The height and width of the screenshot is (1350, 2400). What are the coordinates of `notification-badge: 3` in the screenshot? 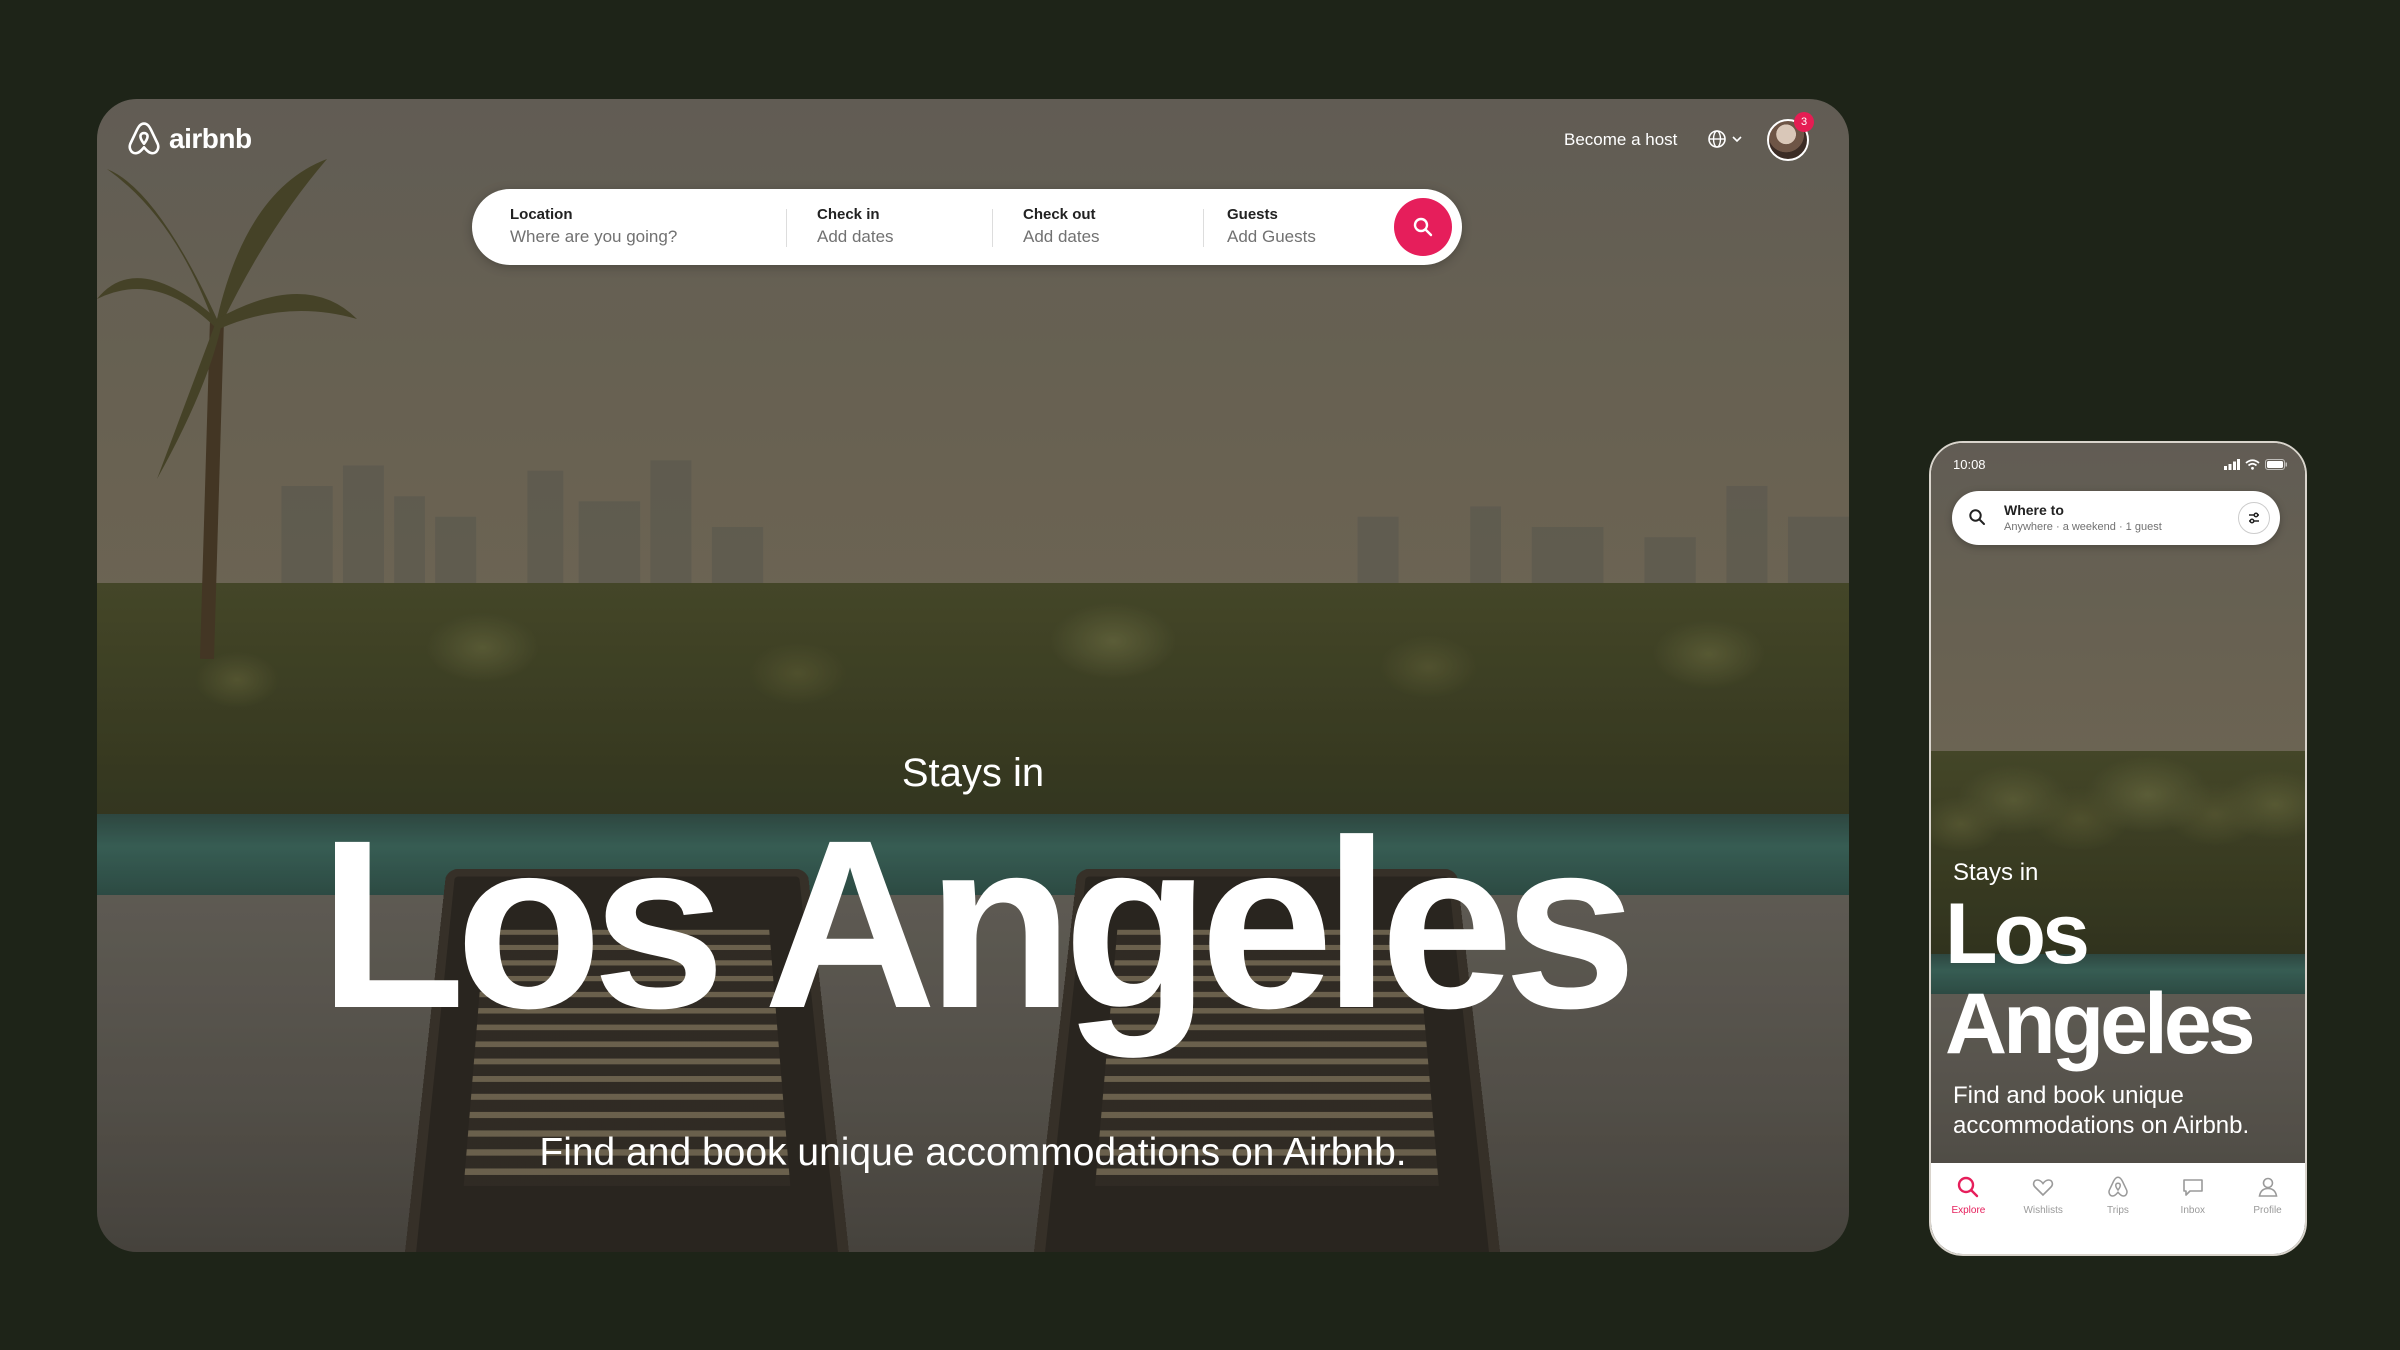 It's located at (1804, 122).